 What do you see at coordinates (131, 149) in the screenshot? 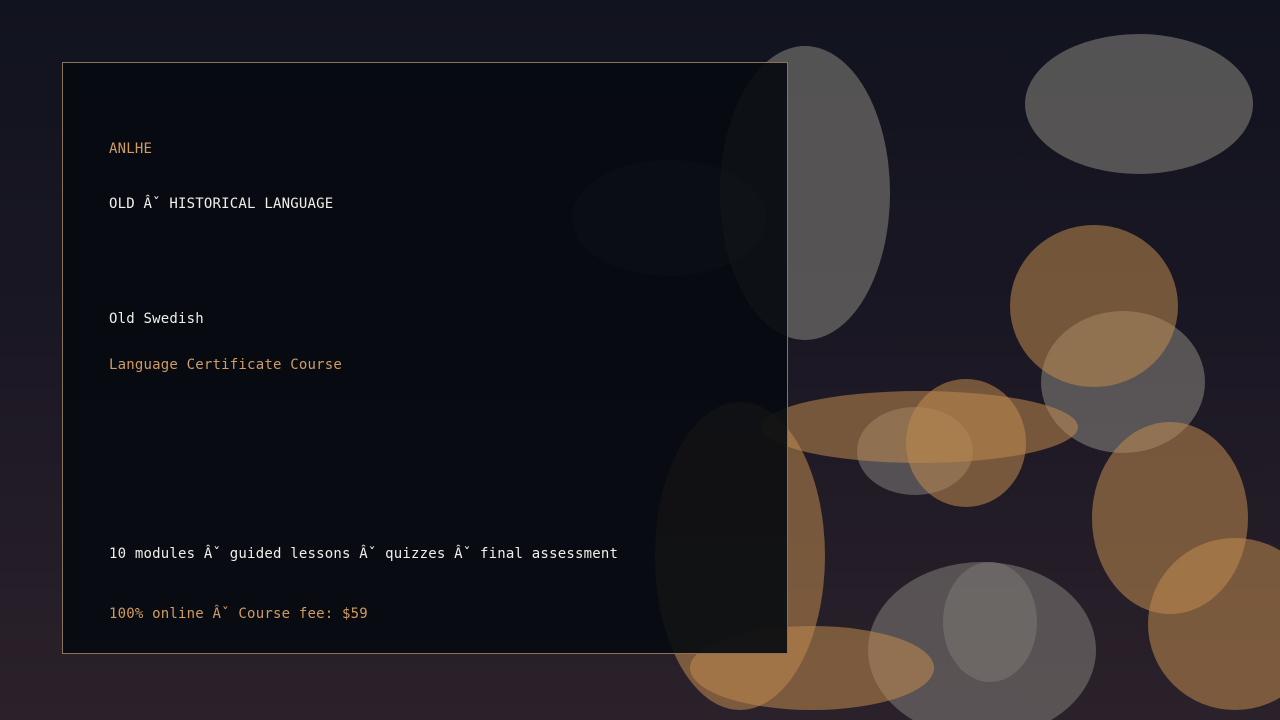
I see `brand-name: ANLHE` at bounding box center [131, 149].